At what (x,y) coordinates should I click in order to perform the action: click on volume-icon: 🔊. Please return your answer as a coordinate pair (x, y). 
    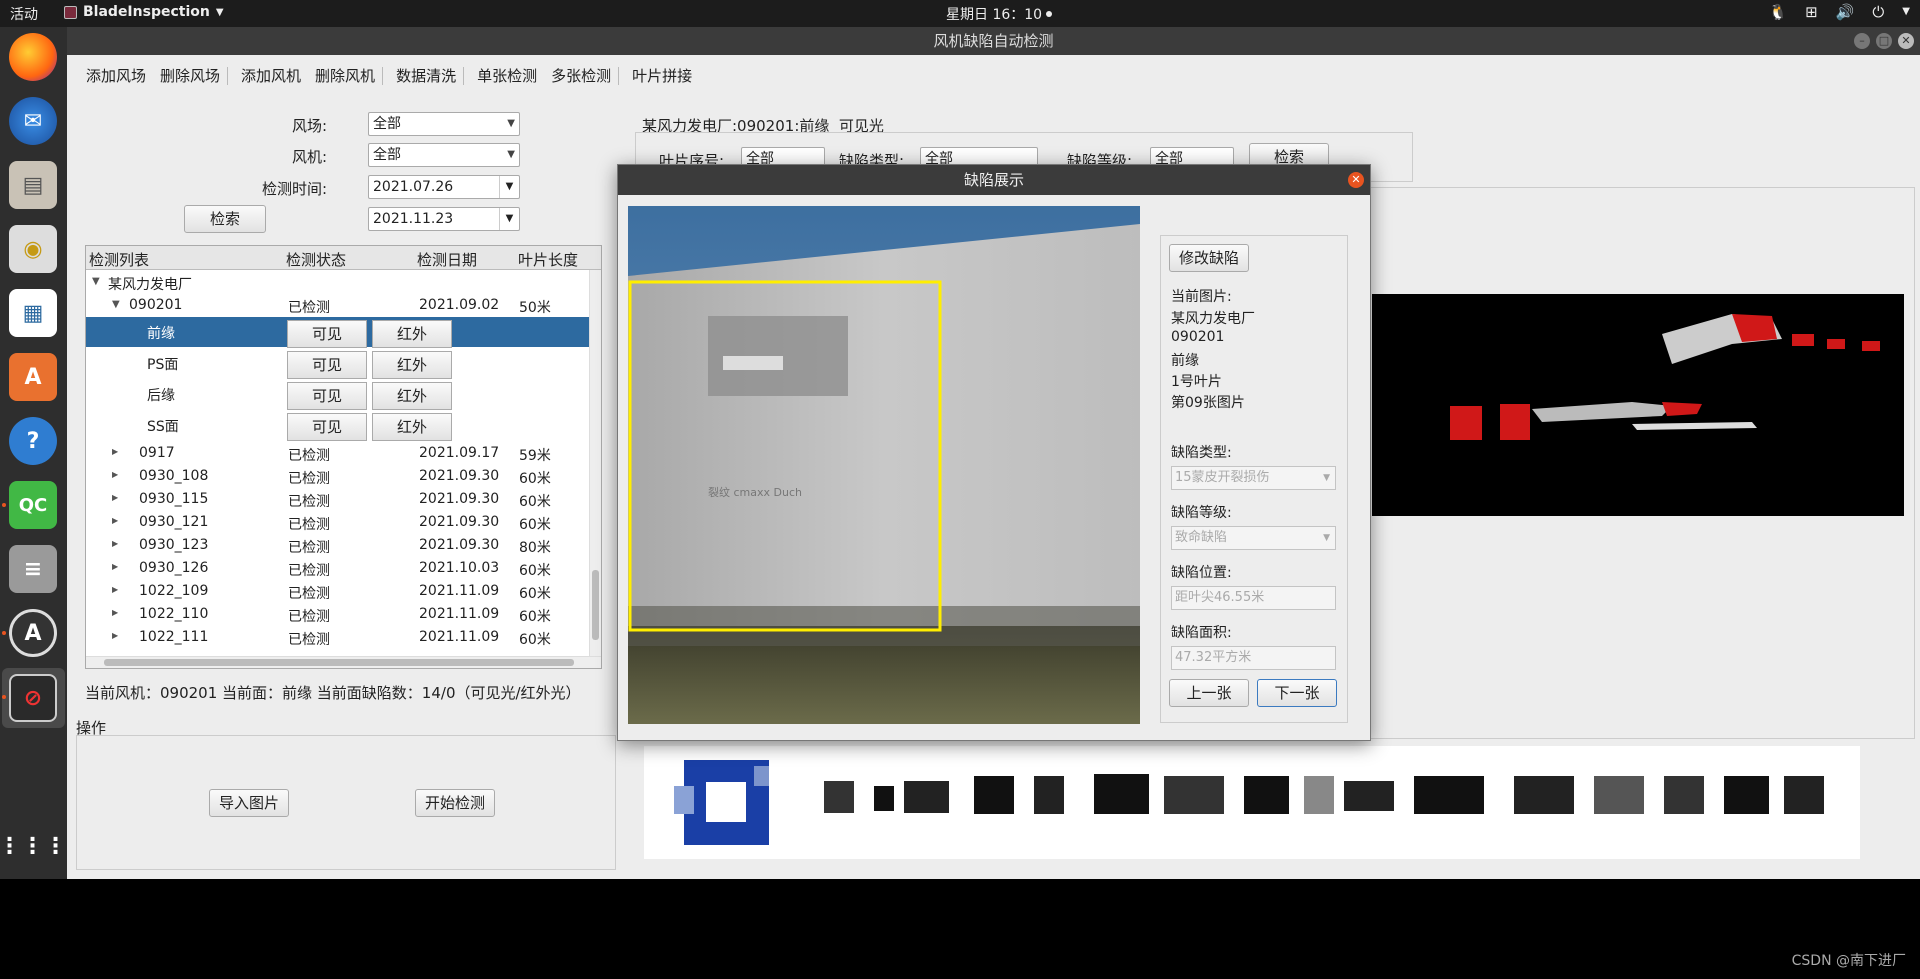
    Looking at the image, I should click on (1845, 12).